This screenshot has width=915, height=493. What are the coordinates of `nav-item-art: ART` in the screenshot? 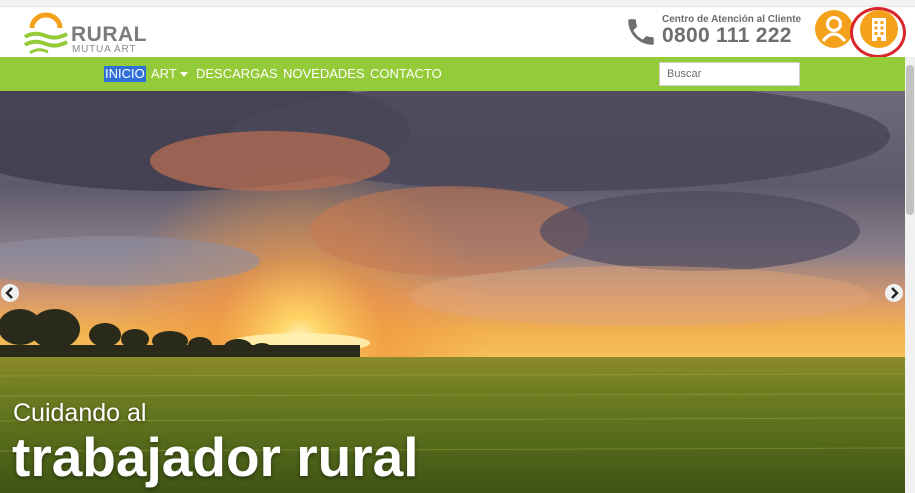 It's located at (169, 74).